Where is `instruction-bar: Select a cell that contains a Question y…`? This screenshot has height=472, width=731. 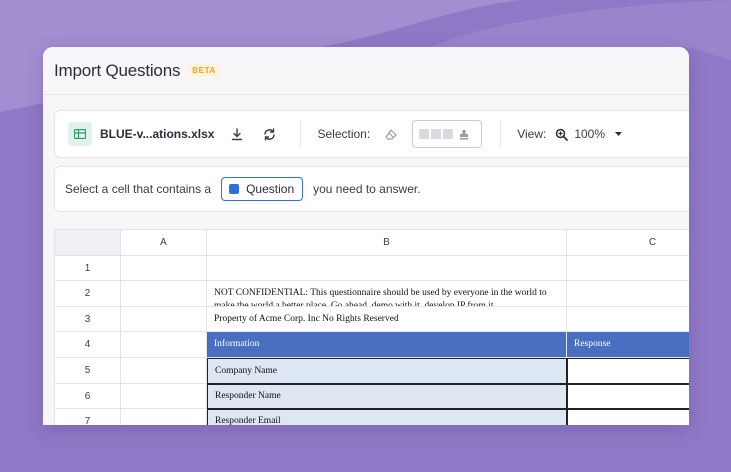
instruction-bar: Select a cell that contains a Question y… is located at coordinates (371, 189).